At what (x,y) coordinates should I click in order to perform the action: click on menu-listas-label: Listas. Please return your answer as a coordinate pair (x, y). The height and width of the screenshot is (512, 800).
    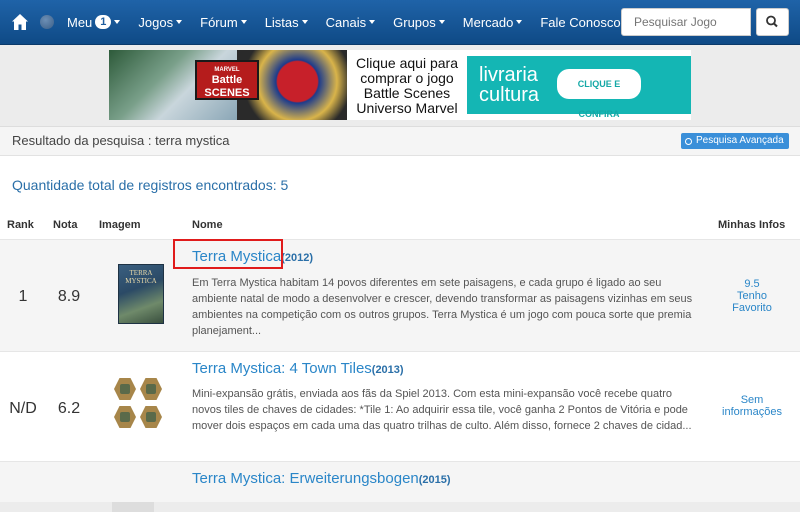
    Looking at the image, I should click on (281, 22).